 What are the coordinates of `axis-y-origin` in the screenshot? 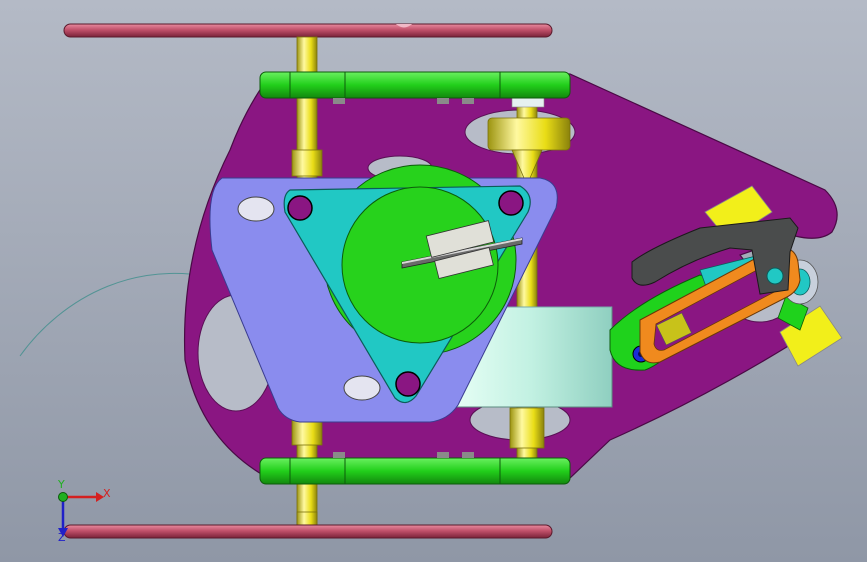 It's located at (63, 497).